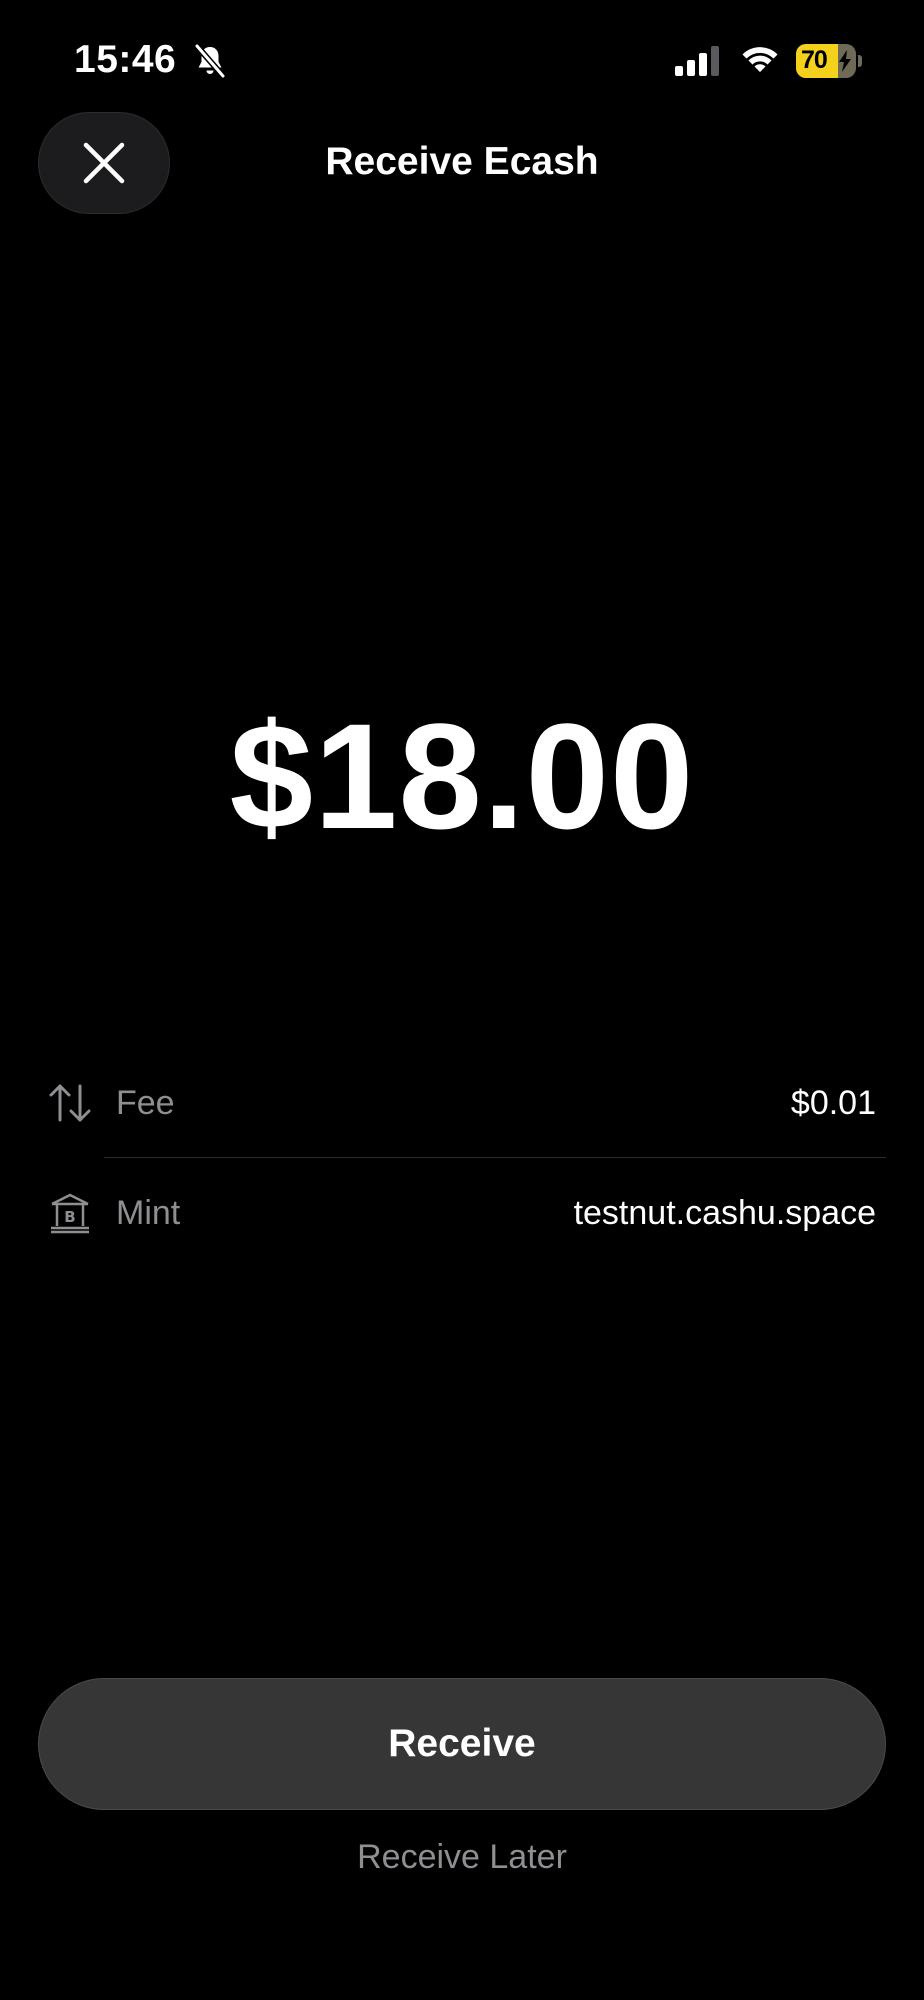 The image size is (924, 2000). What do you see at coordinates (724, 1213) in the screenshot?
I see `mint-value: testnut.cashu.space` at bounding box center [724, 1213].